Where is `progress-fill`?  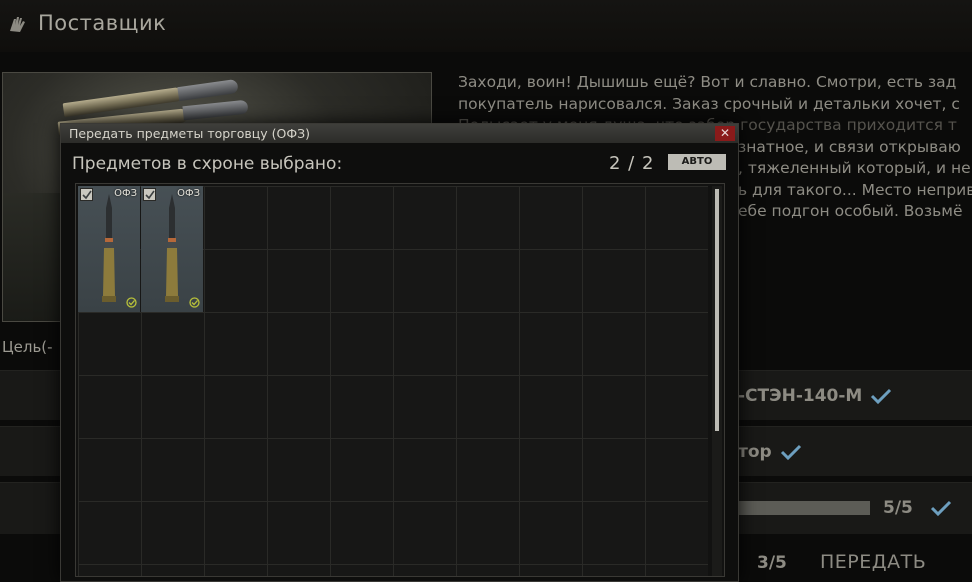 progress-fill is located at coordinates (804, 508).